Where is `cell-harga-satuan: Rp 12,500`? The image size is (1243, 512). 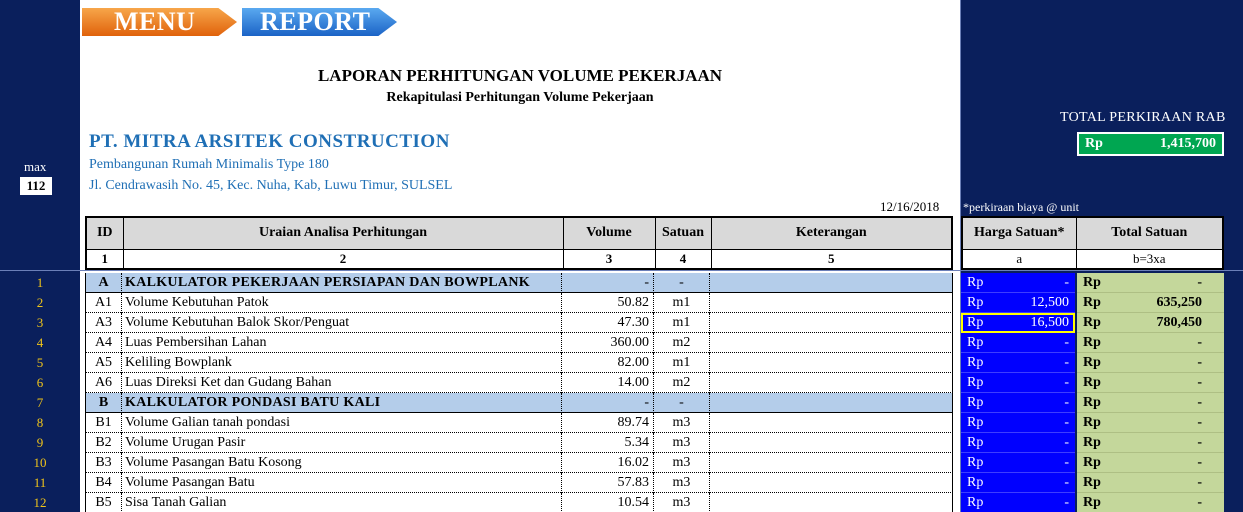
cell-harga-satuan: Rp 12,500 is located at coordinates (1018, 303).